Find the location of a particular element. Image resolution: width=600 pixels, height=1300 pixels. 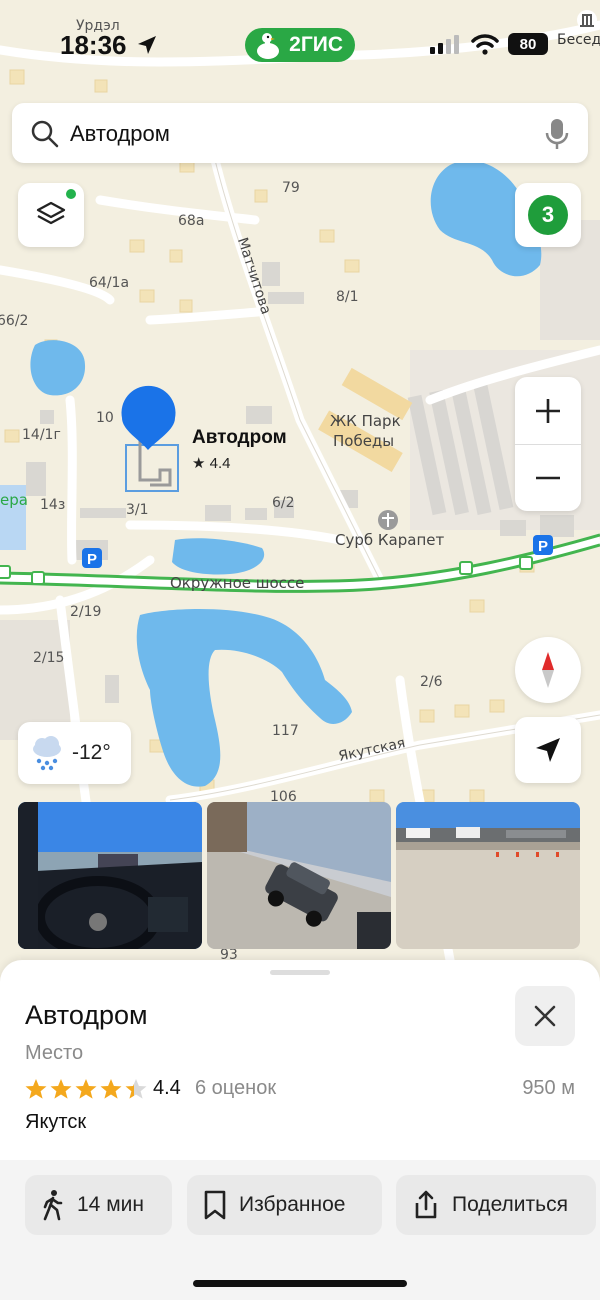

close-icon is located at coordinates (545, 1016).